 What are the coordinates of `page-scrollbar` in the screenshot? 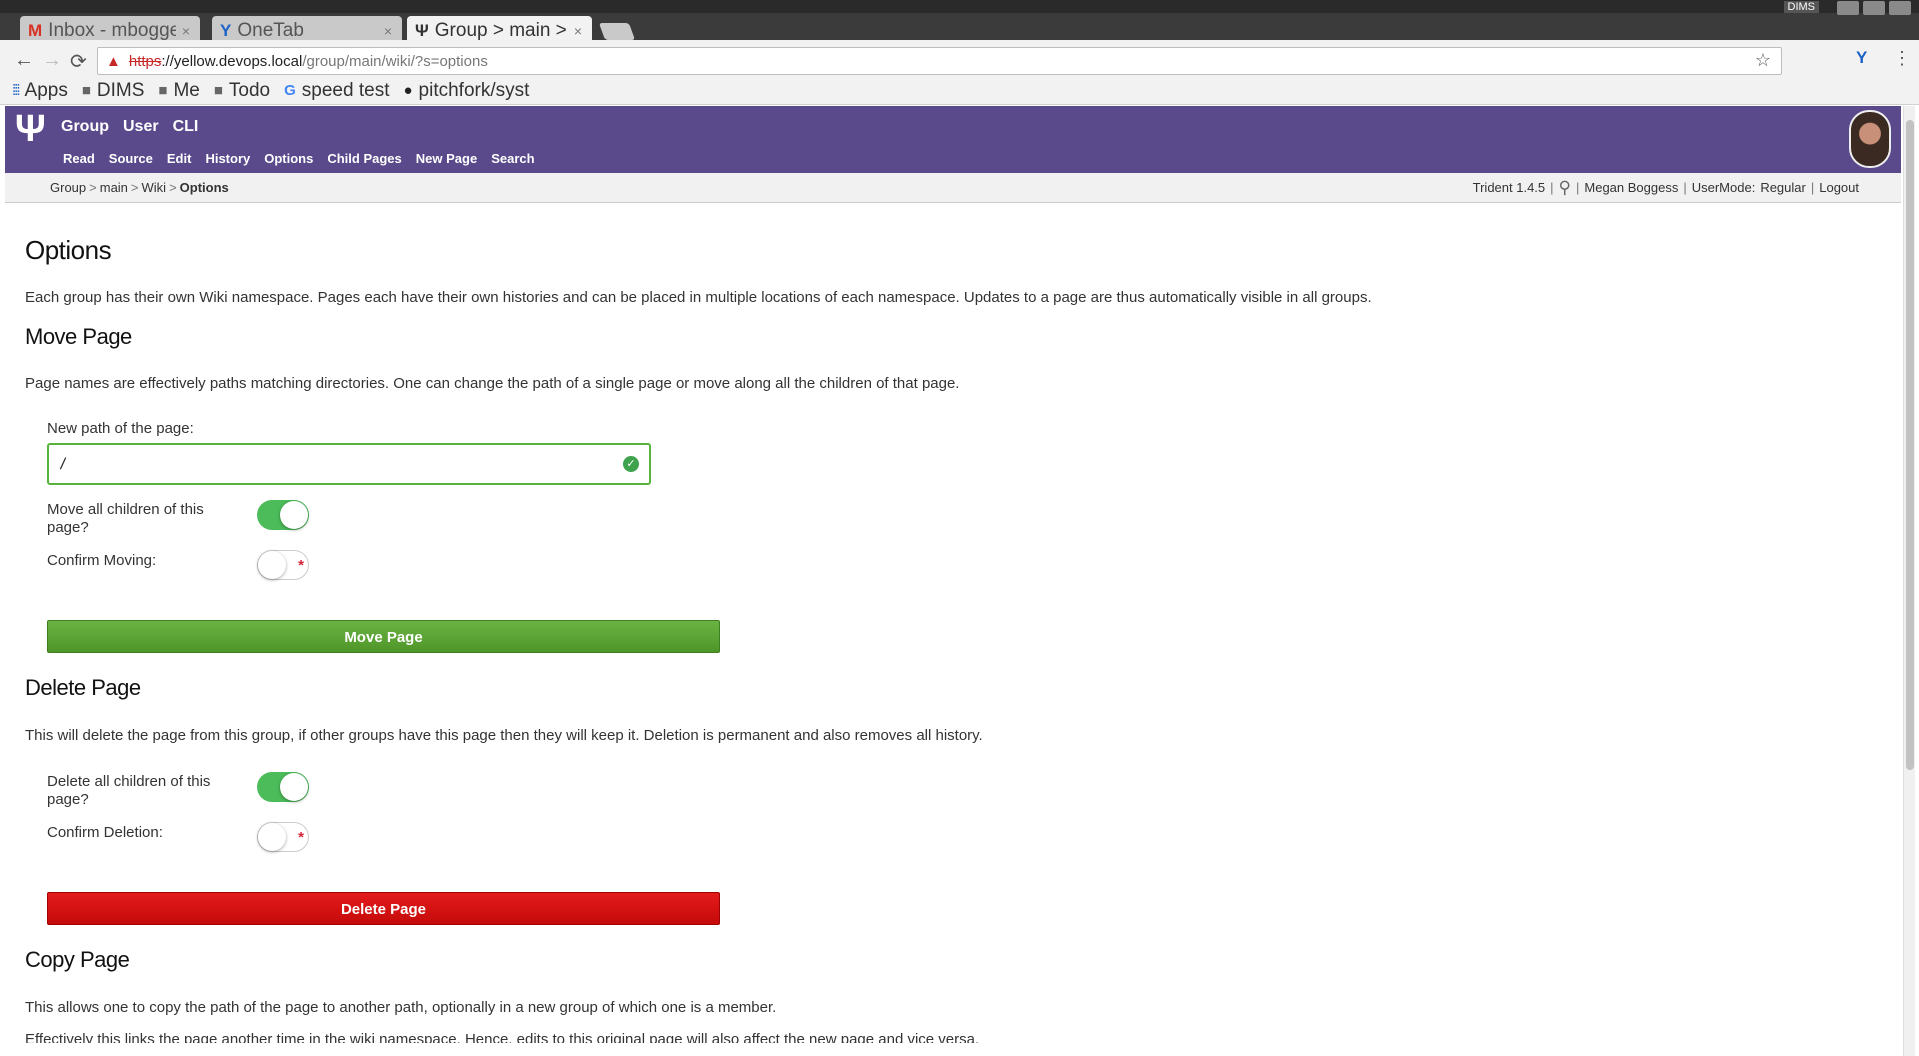 It's located at (1909, 581).